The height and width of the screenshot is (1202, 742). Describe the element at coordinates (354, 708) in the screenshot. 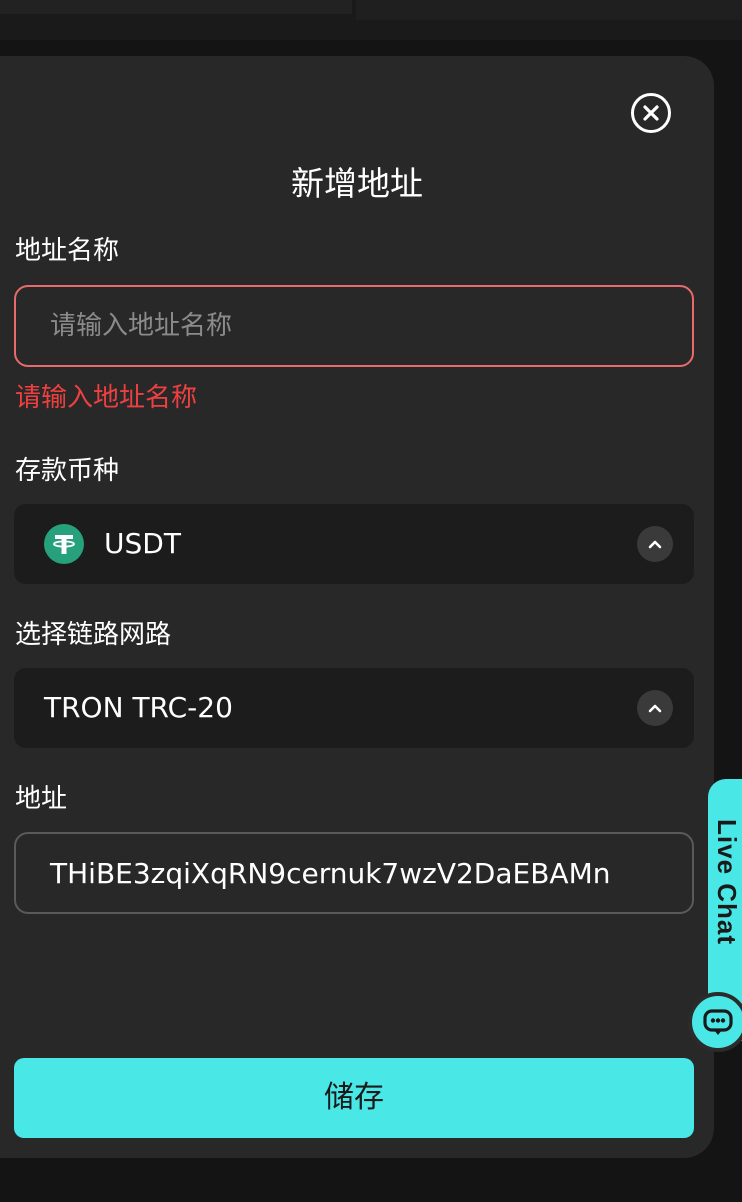

I see `network-select: TRON TRC-20` at that location.